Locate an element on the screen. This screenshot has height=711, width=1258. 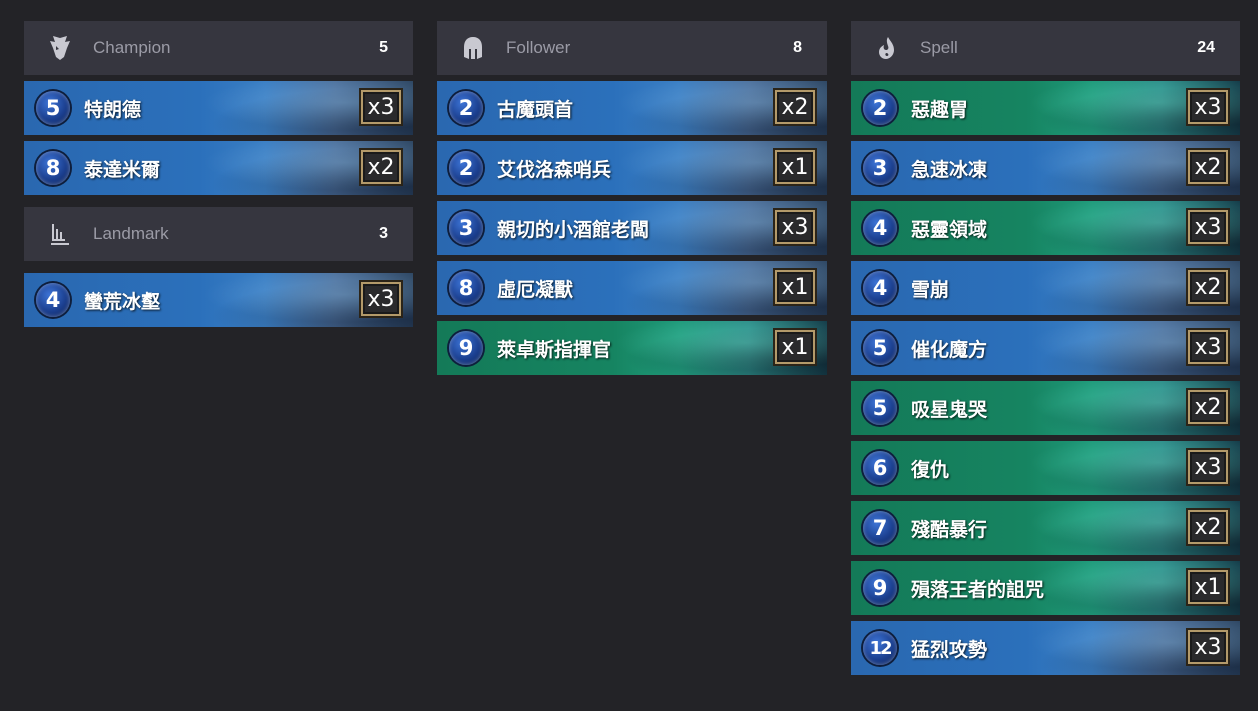
card-list-landmark: 4 蠻荒冰壑 x3 is located at coordinates (218, 300).